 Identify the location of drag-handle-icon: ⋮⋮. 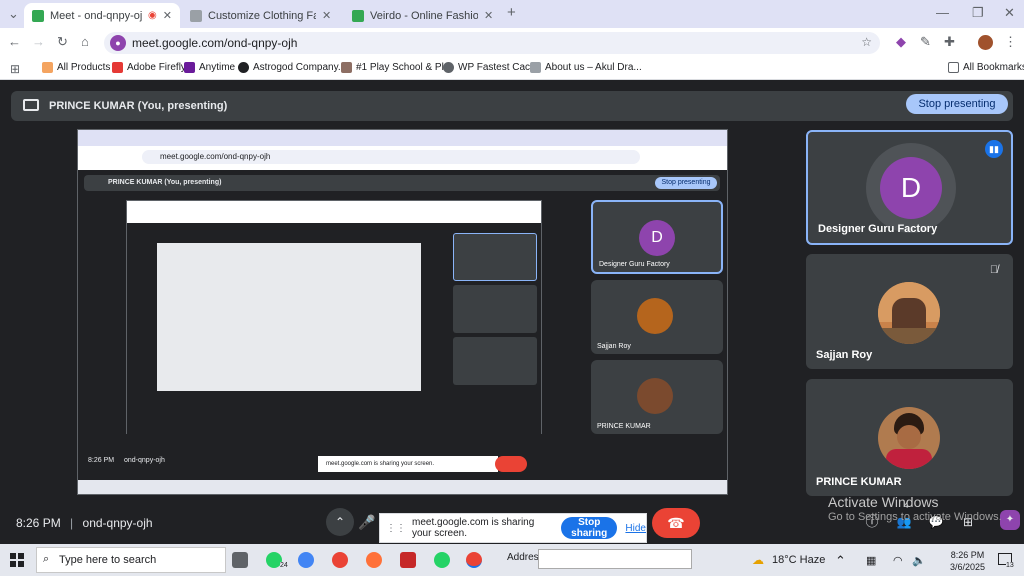
(396, 528).